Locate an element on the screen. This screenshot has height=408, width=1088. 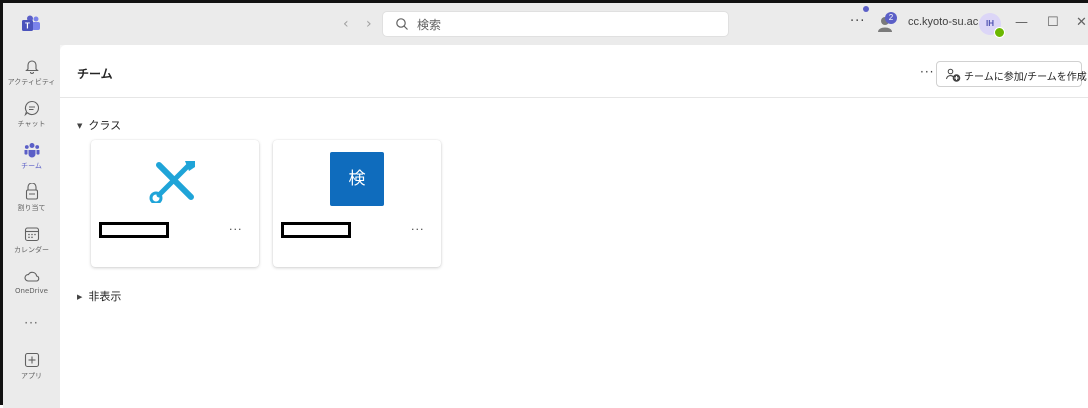
section-hidden: ▶ 非表示 is located at coordinates (99, 296).